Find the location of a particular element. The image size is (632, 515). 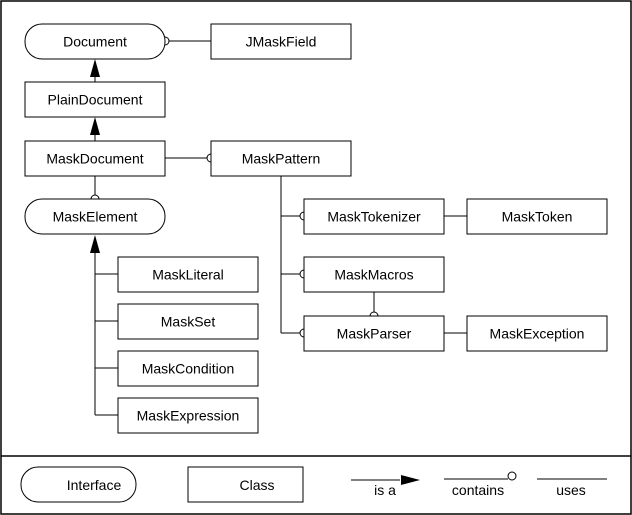

legend-interface-label: Interface is located at coordinates (94, 485).